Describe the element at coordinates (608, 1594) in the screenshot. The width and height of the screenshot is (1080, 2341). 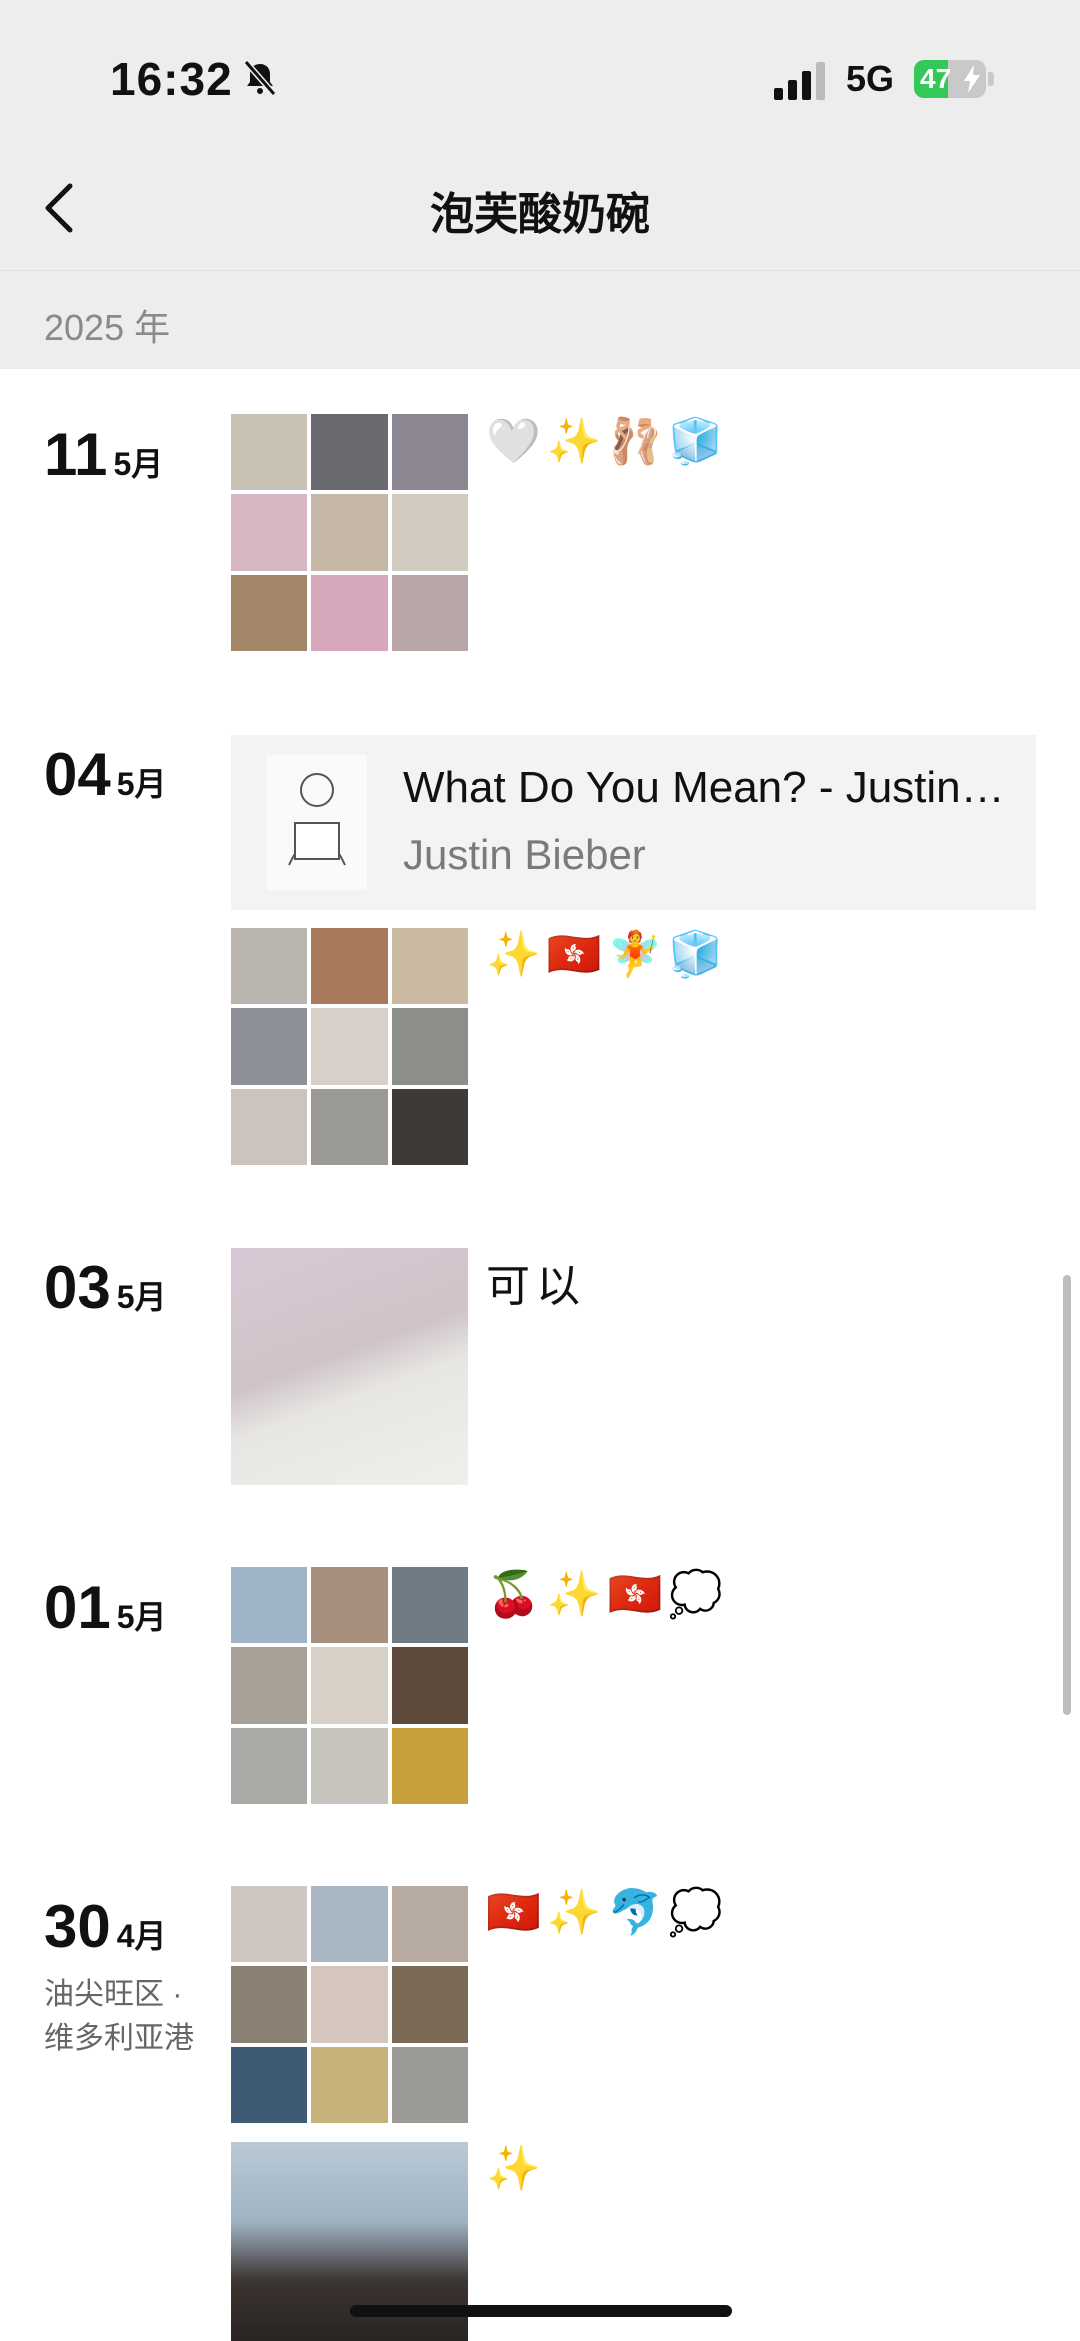
I see `entry-caption: 🍒✨🇭🇰💭` at that location.